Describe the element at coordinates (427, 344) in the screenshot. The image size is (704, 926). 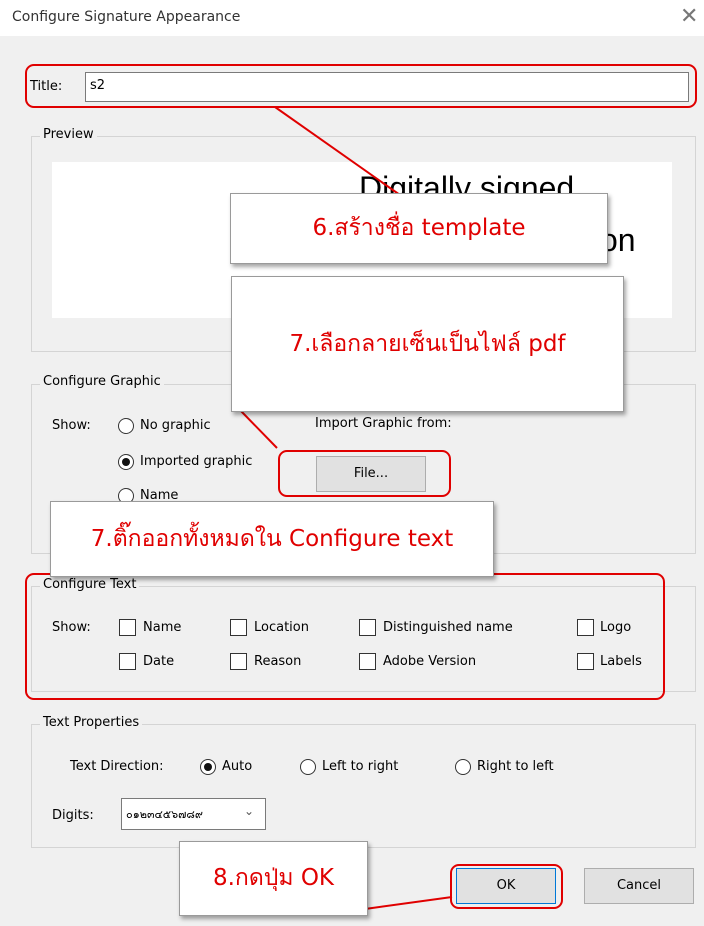
I see `callout-step7a: 7.เลือกลายเซ็นเป็นไฟล์ pdf` at that location.